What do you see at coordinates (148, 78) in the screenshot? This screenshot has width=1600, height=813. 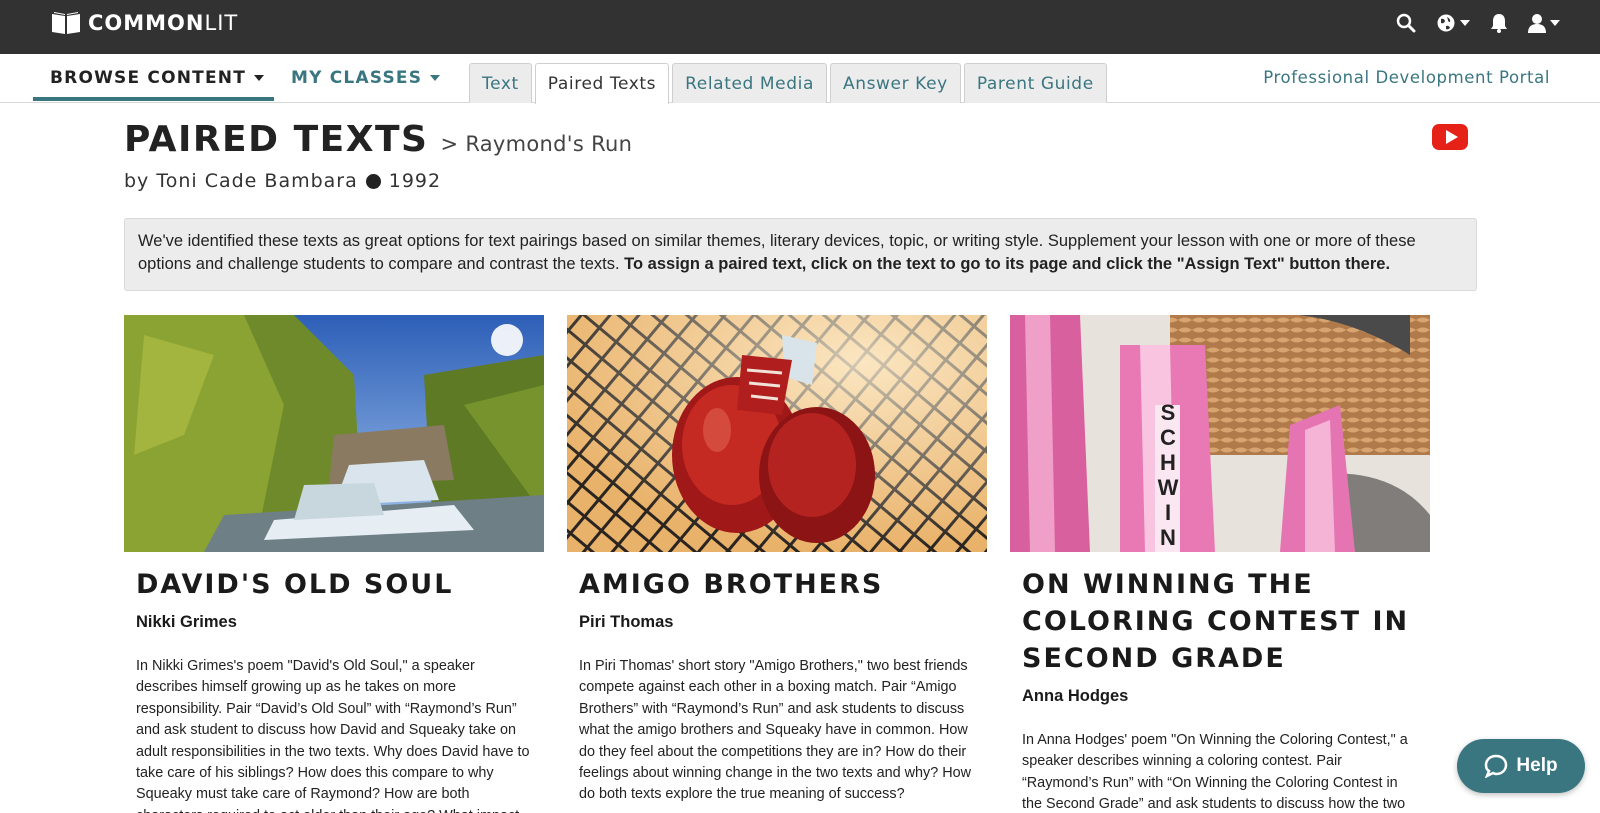 I see `browse-content-label: BROWSE CONTENT` at bounding box center [148, 78].